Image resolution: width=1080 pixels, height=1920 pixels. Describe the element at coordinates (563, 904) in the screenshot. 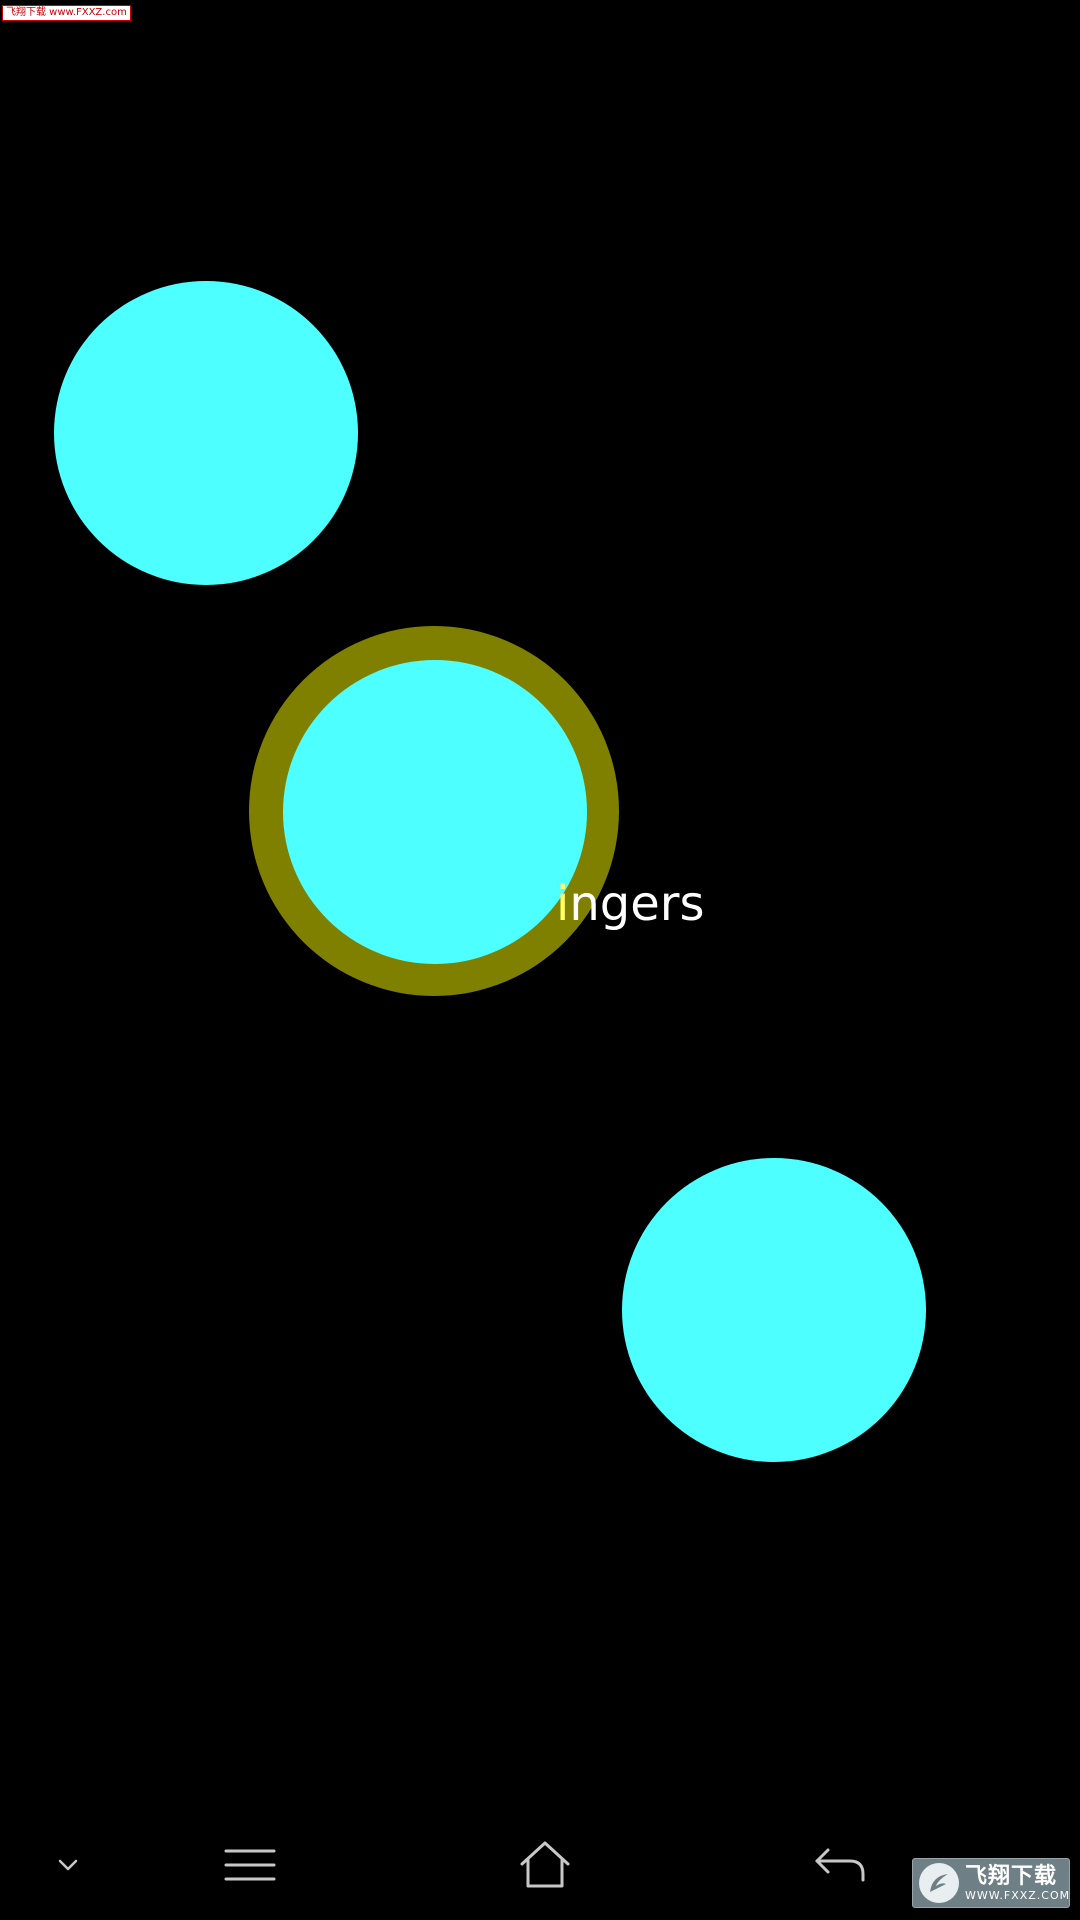

I see `prompt-highlight: i` at that location.